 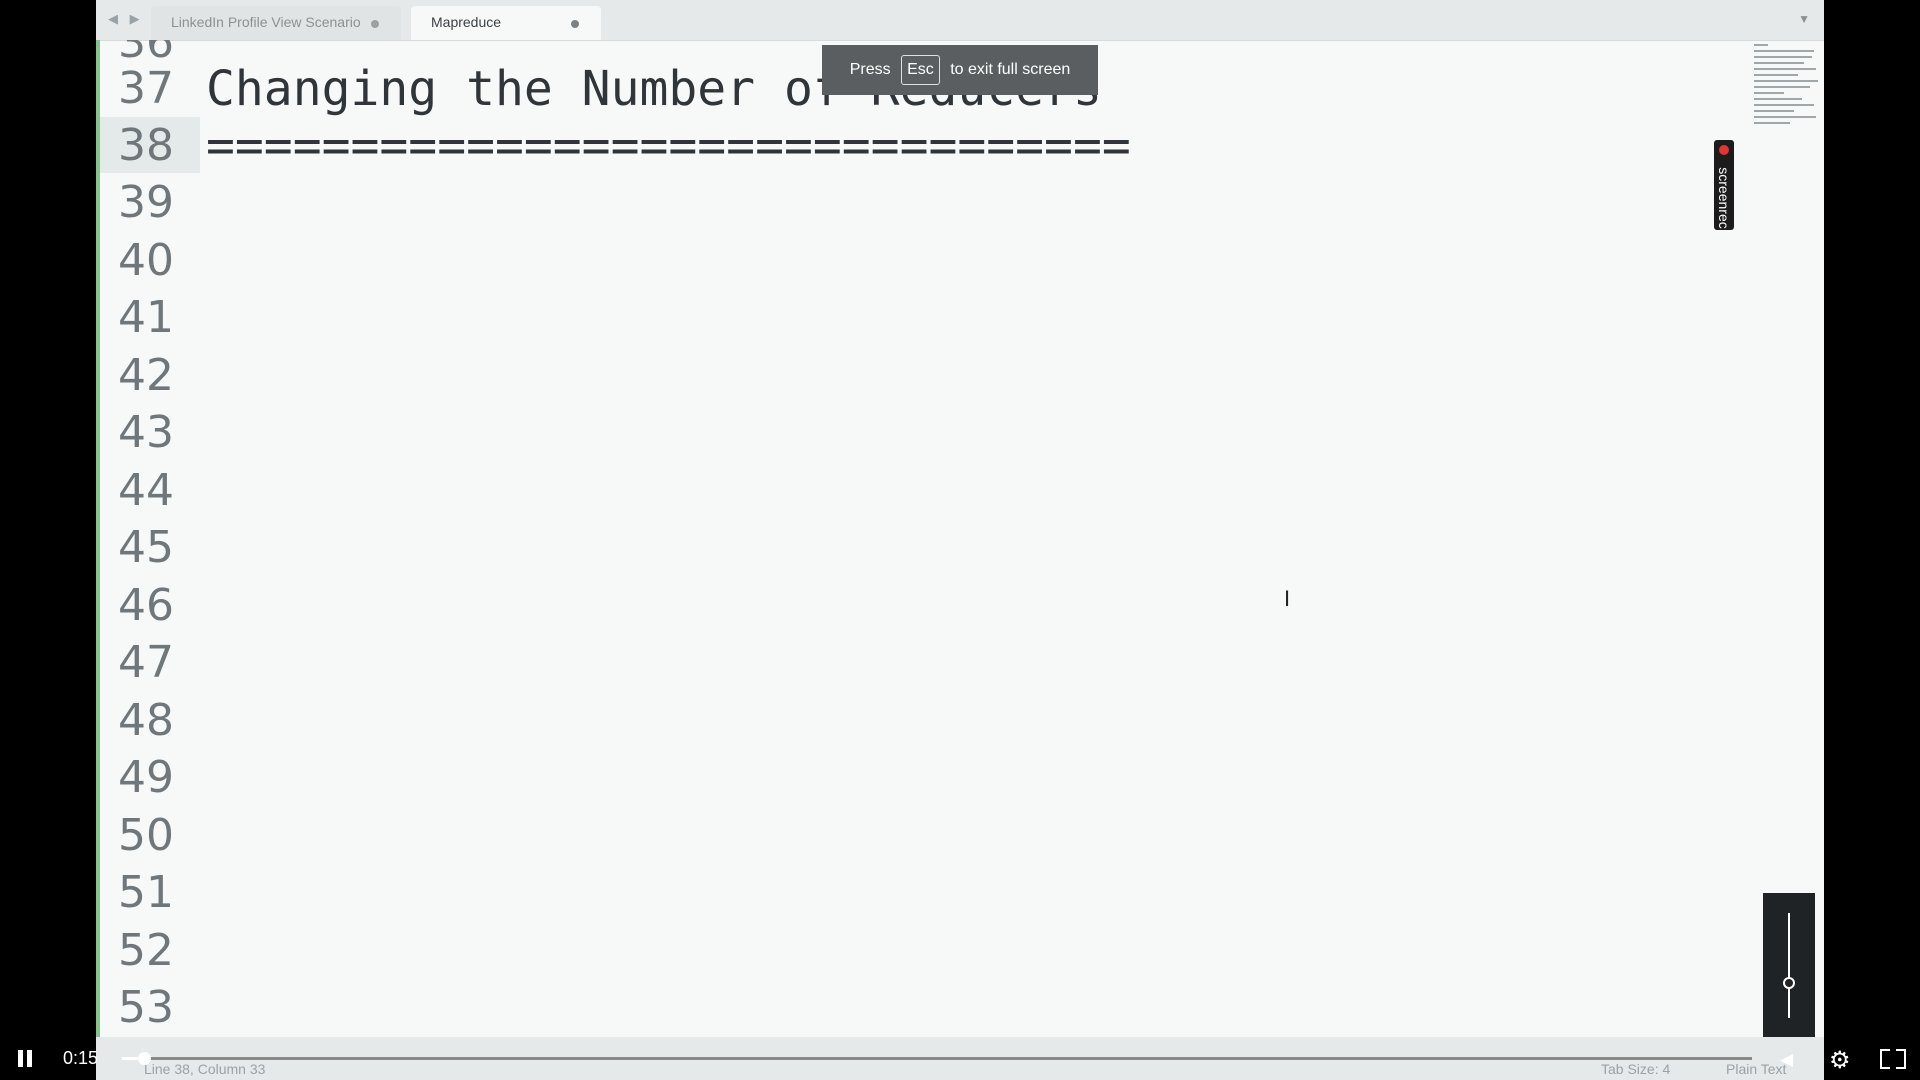 I want to click on tab-mapreduce: Mapreduce, so click(x=506, y=23).